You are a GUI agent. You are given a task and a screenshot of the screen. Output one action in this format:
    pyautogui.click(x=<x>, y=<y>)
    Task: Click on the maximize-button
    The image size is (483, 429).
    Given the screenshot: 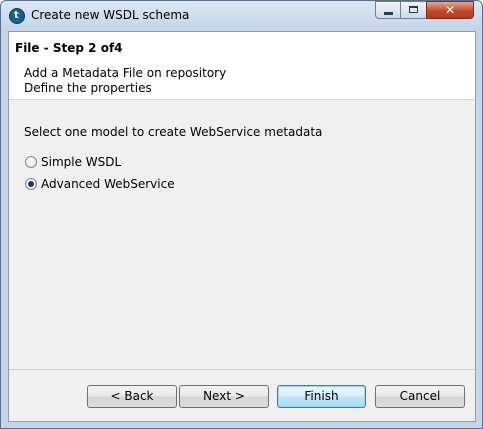 What is the action you would take?
    pyautogui.click(x=413, y=10)
    